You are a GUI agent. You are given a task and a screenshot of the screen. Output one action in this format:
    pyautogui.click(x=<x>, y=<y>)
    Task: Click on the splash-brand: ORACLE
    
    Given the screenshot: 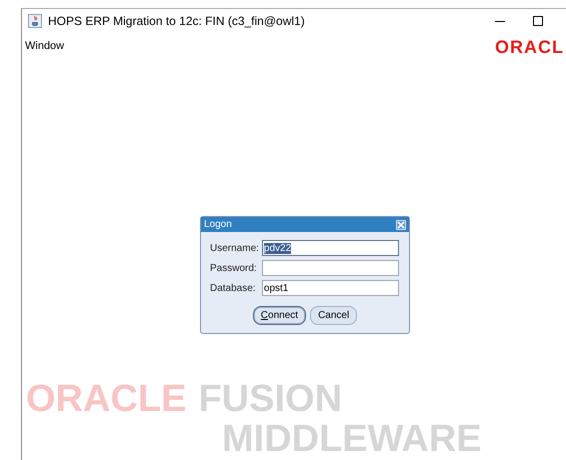 What is the action you would take?
    pyautogui.click(x=106, y=399)
    